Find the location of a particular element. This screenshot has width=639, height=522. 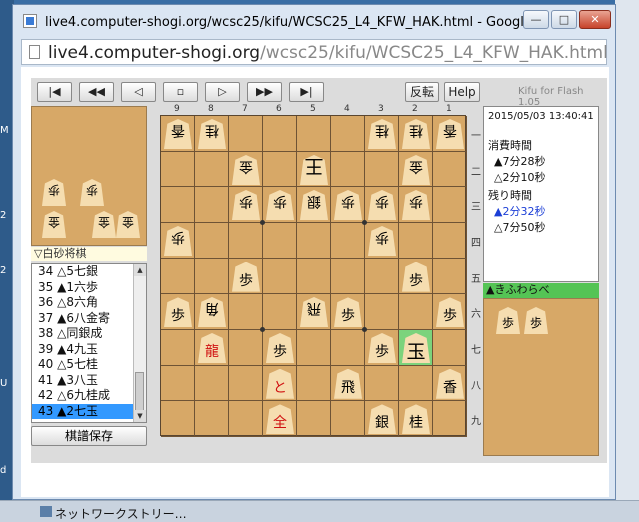

move-row: 38 △同銀成 is located at coordinates (89, 334).